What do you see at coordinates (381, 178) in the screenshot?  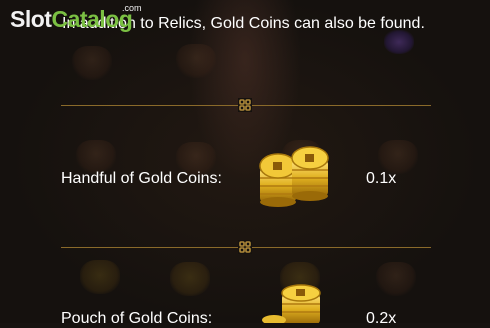 I see `item-multiplier-handful: 0.1x` at bounding box center [381, 178].